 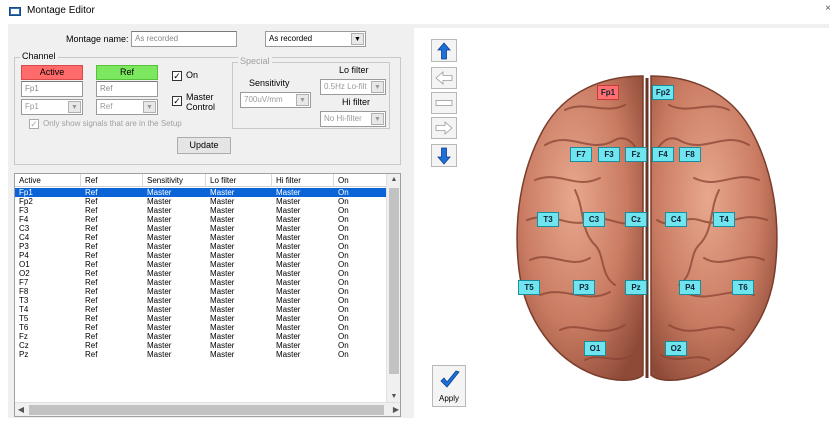 I want to click on hi-filter-value: No Hi-filter, so click(x=343, y=118).